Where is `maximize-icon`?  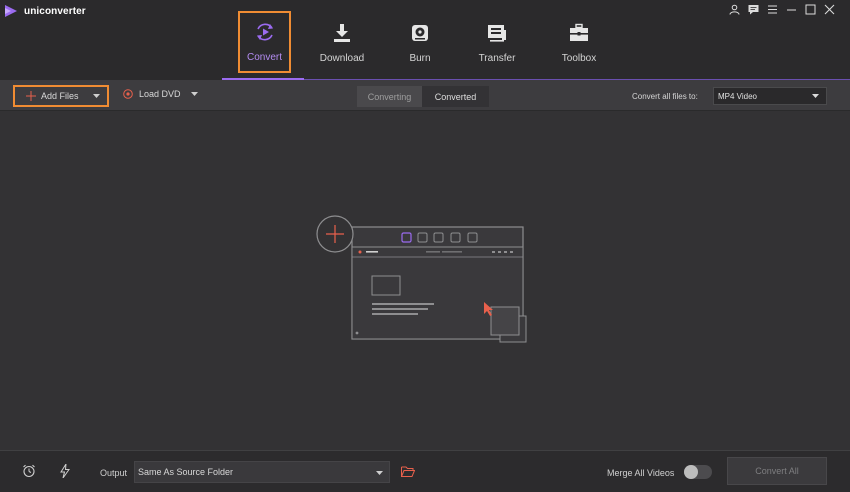 maximize-icon is located at coordinates (810, 9).